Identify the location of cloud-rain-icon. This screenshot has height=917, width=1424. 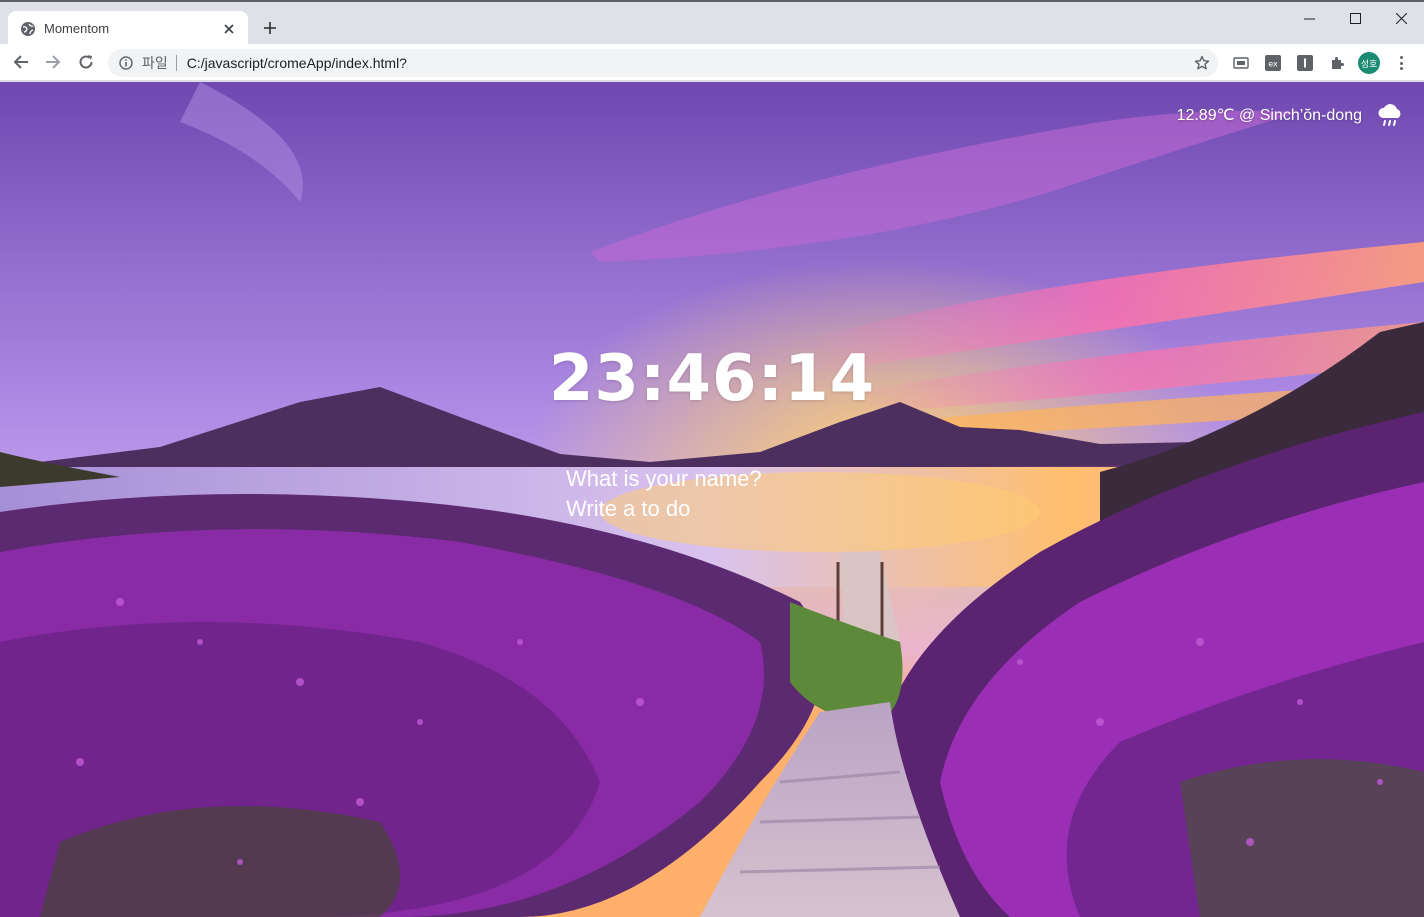
(1390, 115).